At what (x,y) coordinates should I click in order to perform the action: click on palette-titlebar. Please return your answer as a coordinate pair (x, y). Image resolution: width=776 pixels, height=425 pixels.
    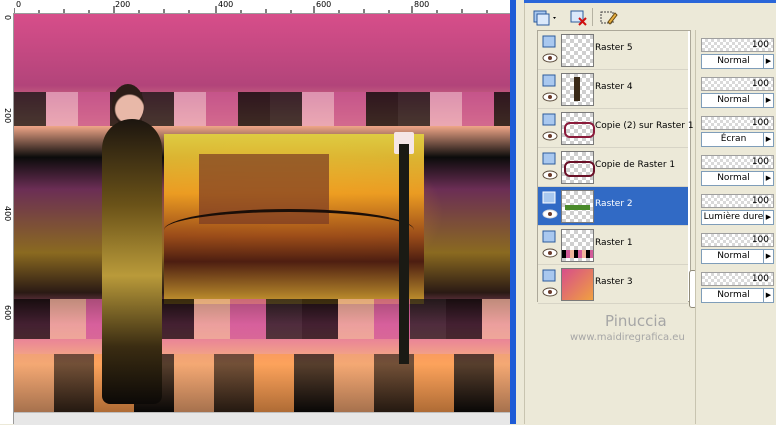
    Looking at the image, I should click on (650, 1).